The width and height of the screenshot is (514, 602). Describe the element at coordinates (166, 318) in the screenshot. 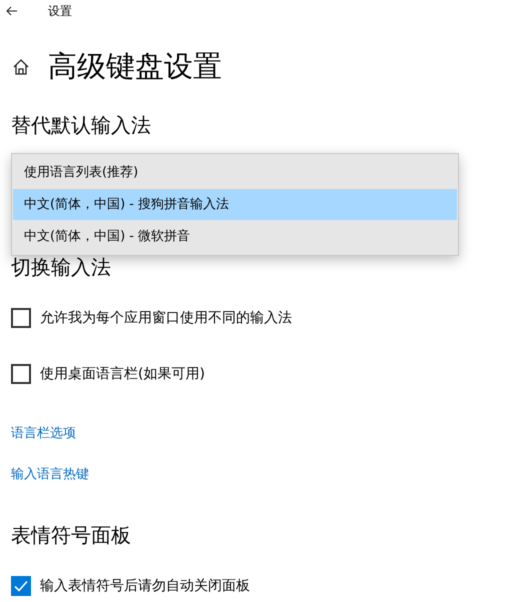

I see `checkbox-label: 允许我为每个应用窗口使用不同的输入法` at that location.